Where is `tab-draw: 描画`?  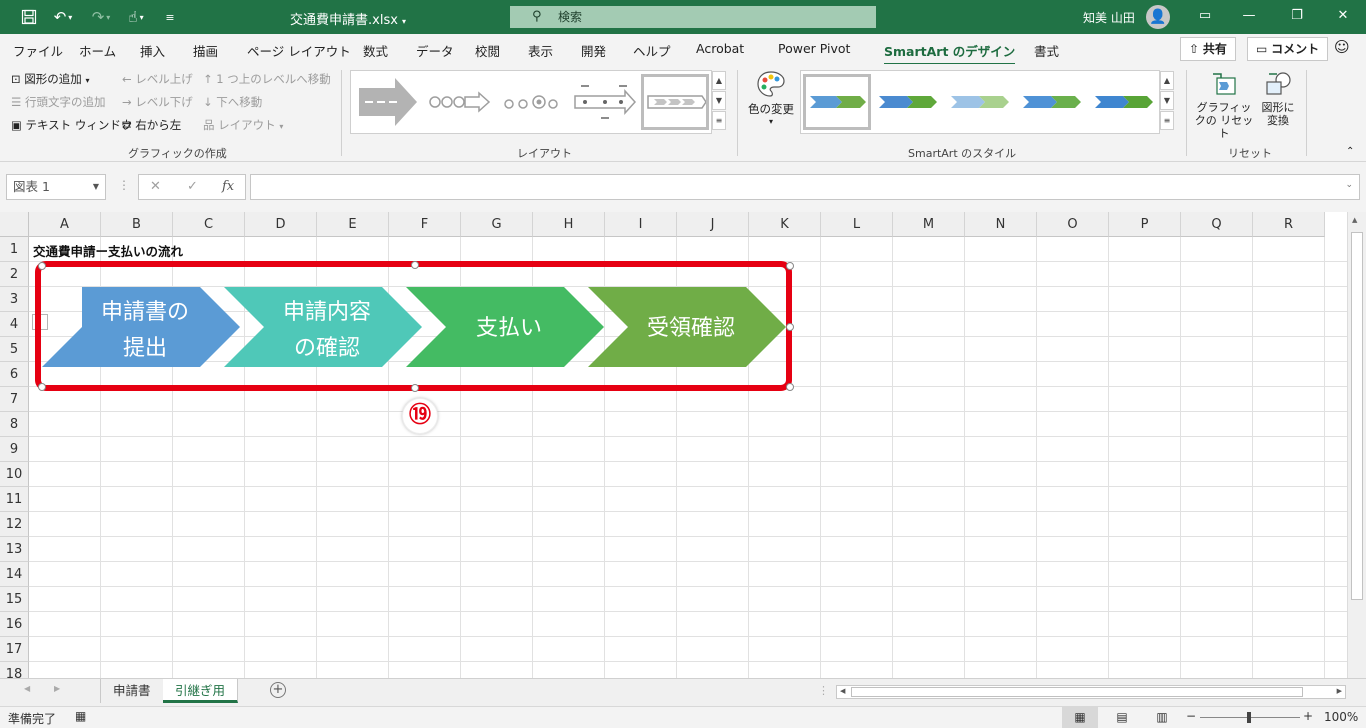
tab-draw: 描画 is located at coordinates (205, 50).